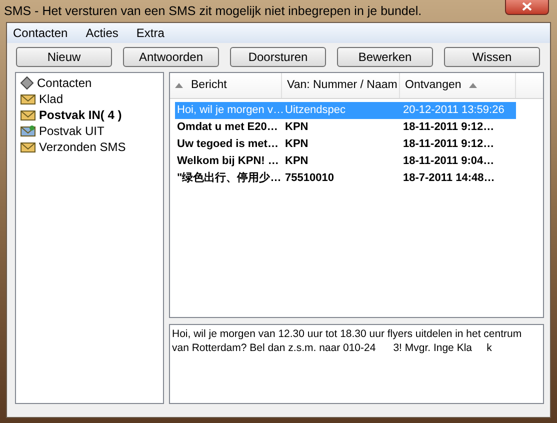 This screenshot has height=423, width=557. I want to click on toolbar-button: Antwoorden, so click(171, 57).